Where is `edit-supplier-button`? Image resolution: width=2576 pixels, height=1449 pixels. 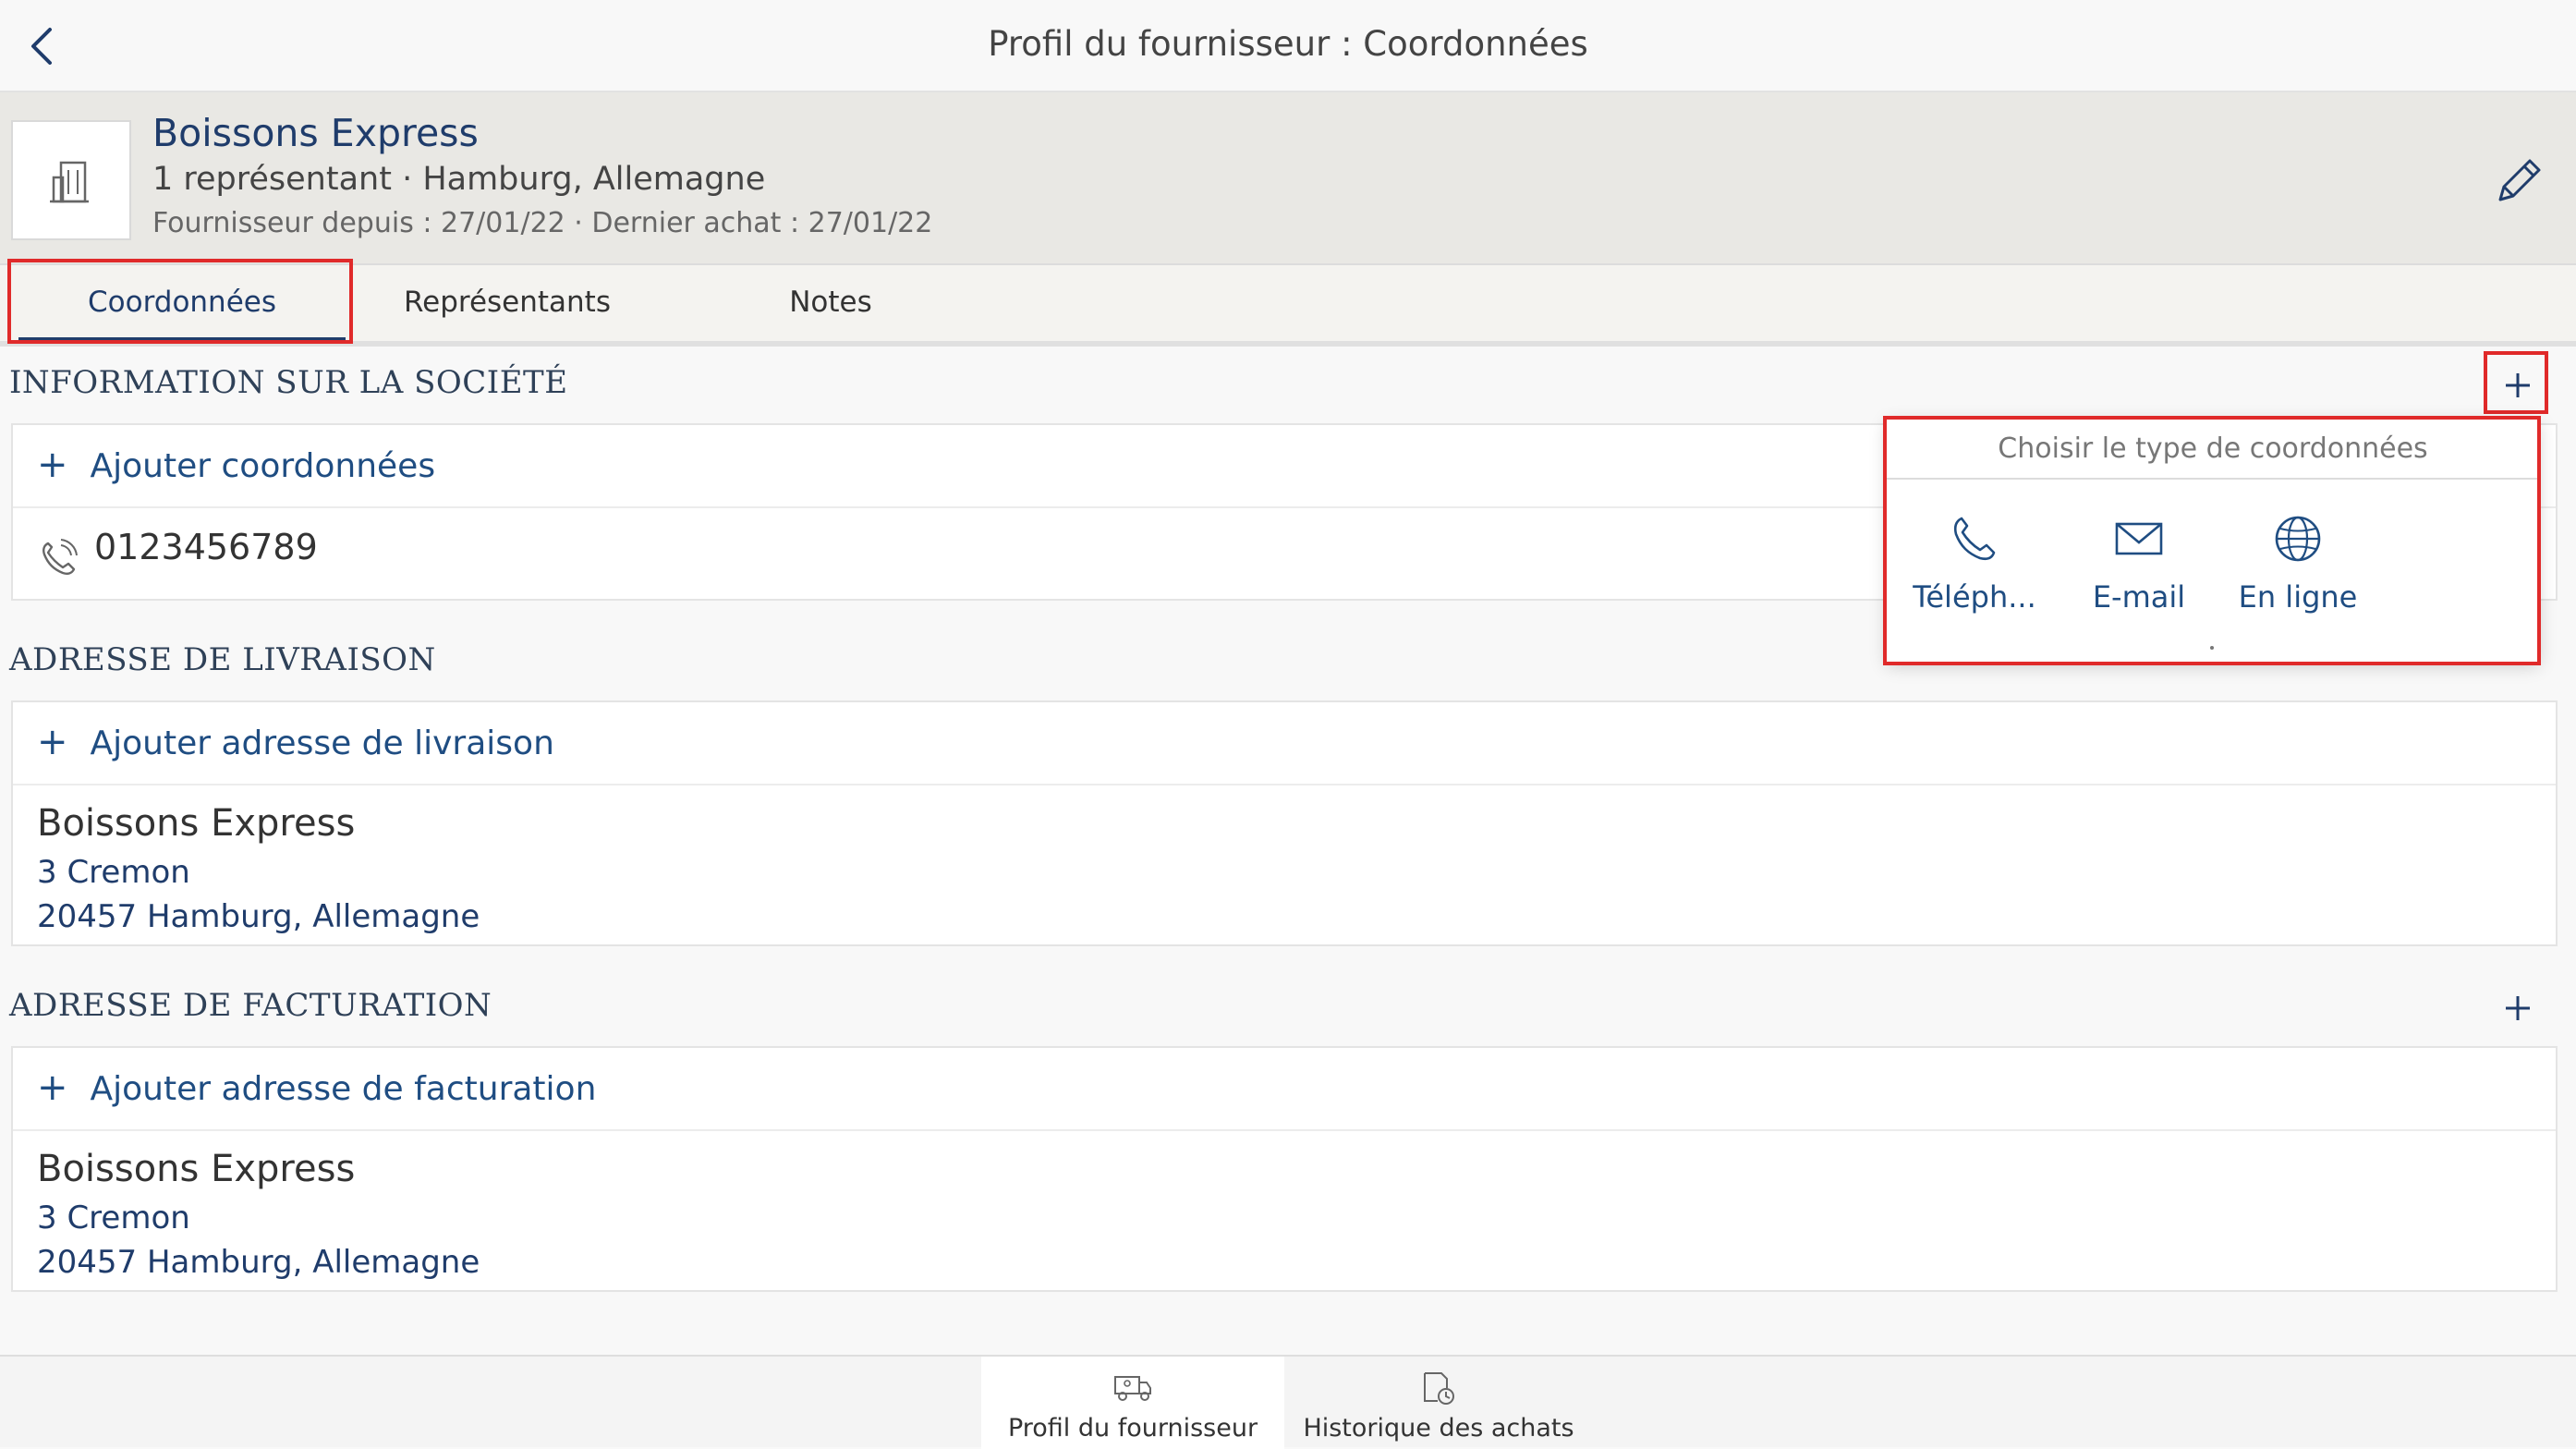
edit-supplier-button is located at coordinates (2519, 180).